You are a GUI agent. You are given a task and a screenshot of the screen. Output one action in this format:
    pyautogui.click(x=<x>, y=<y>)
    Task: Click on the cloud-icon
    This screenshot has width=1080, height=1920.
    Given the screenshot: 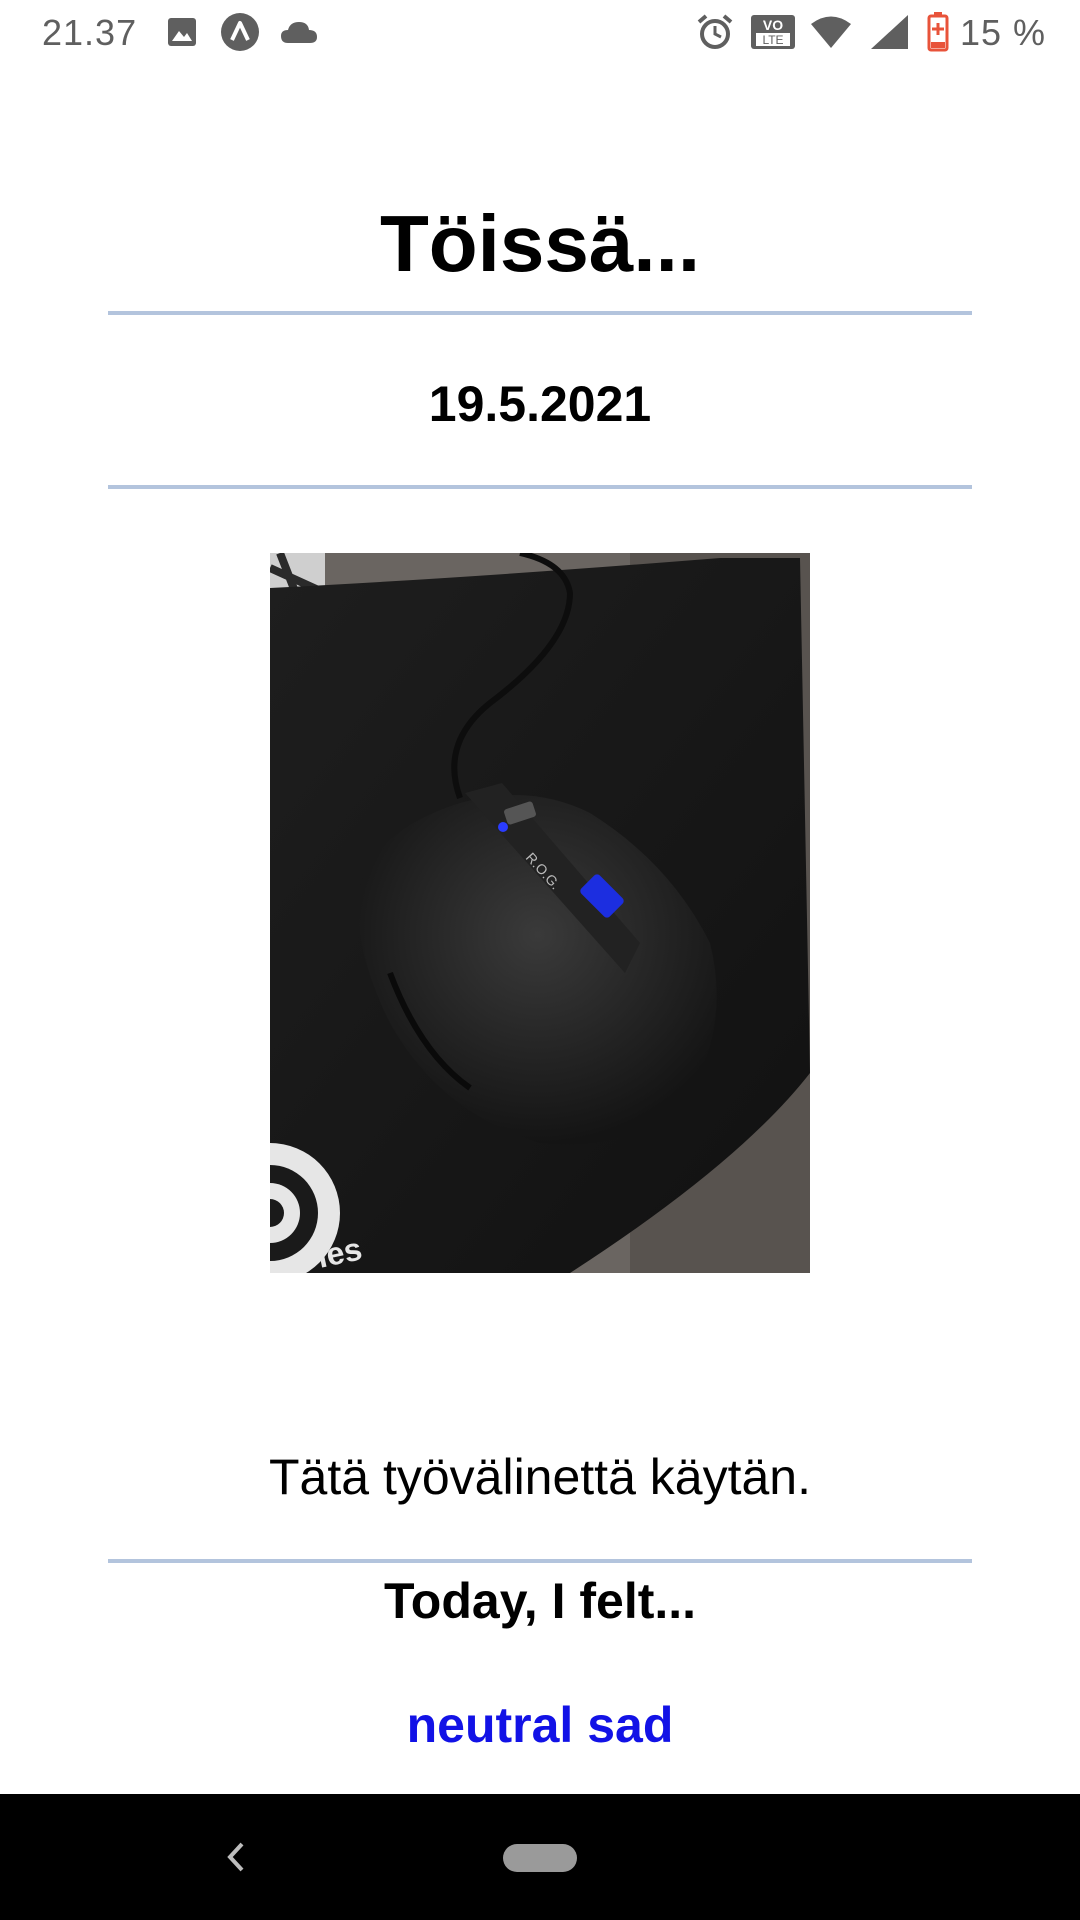 What is the action you would take?
    pyautogui.click(x=299, y=32)
    